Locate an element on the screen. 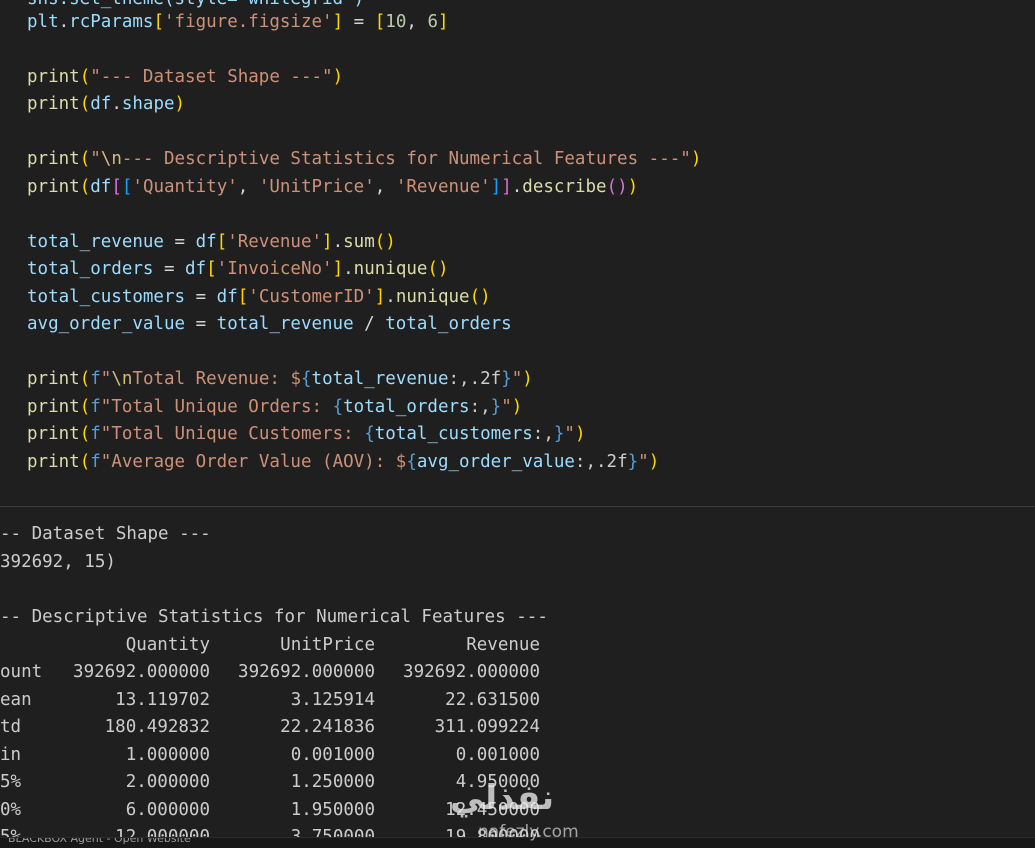 The image size is (1035, 848). cell-quantity: 1.000000 is located at coordinates (167, 755).